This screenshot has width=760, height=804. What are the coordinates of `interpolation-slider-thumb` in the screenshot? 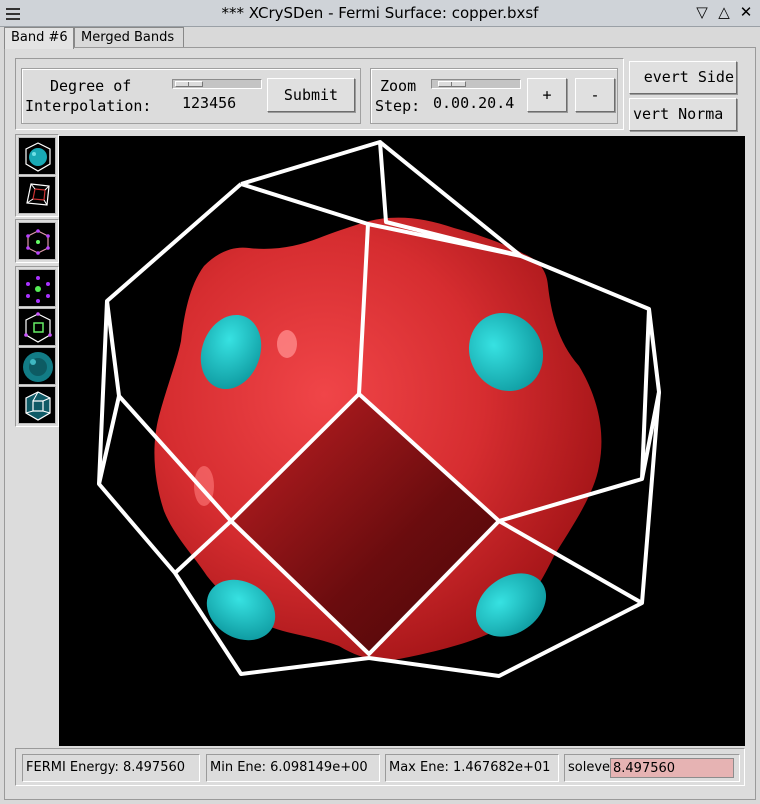 It's located at (189, 84).